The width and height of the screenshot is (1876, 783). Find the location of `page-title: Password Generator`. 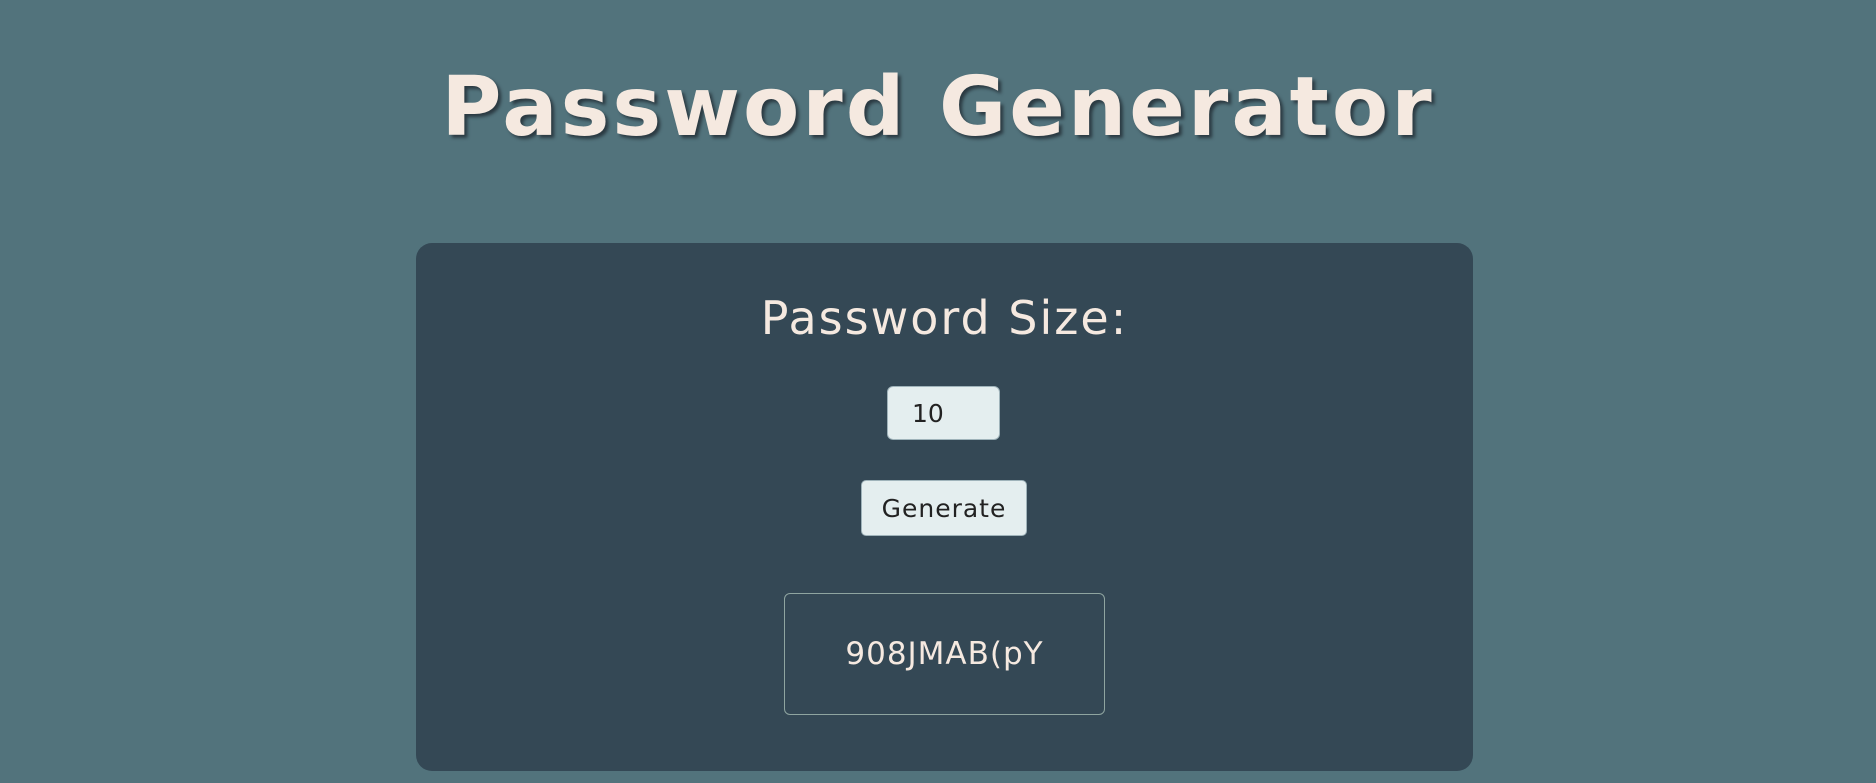

page-title: Password Generator is located at coordinates (938, 107).